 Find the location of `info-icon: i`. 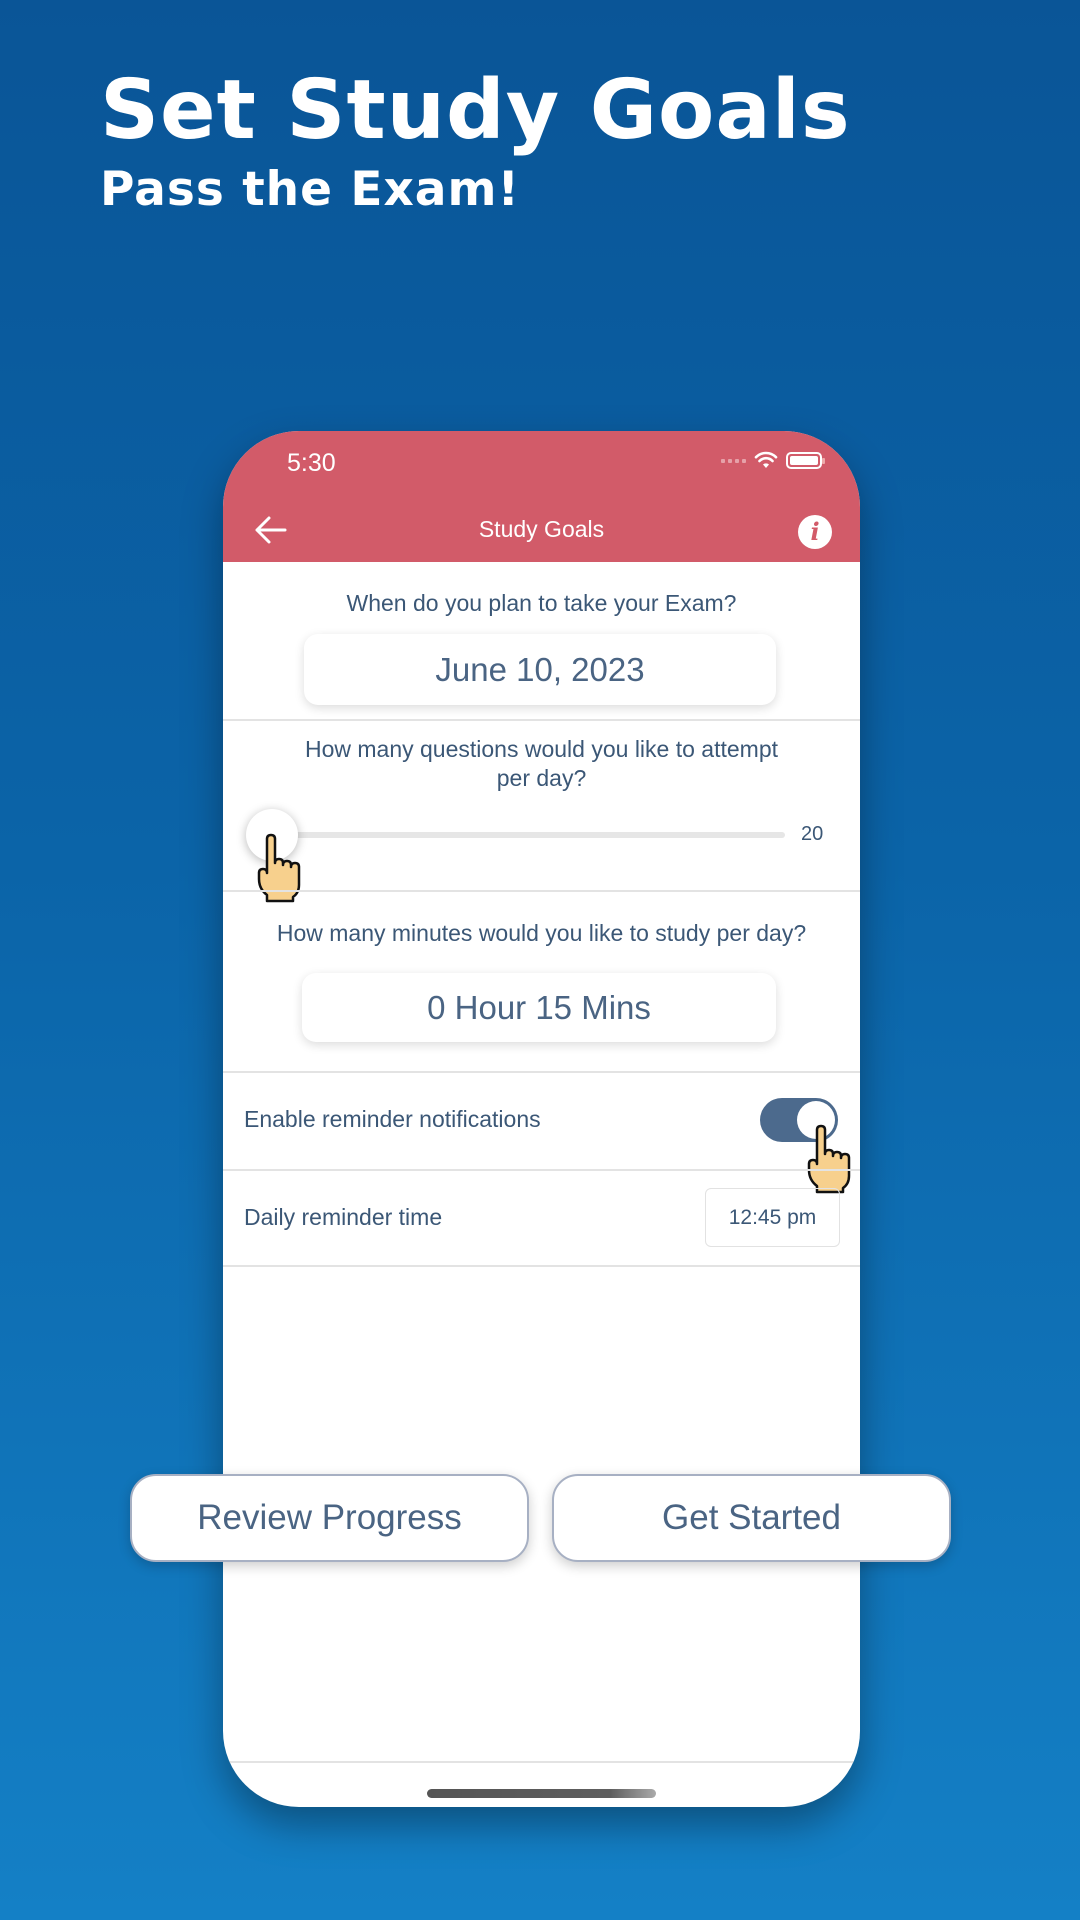

info-icon: i is located at coordinates (815, 532).